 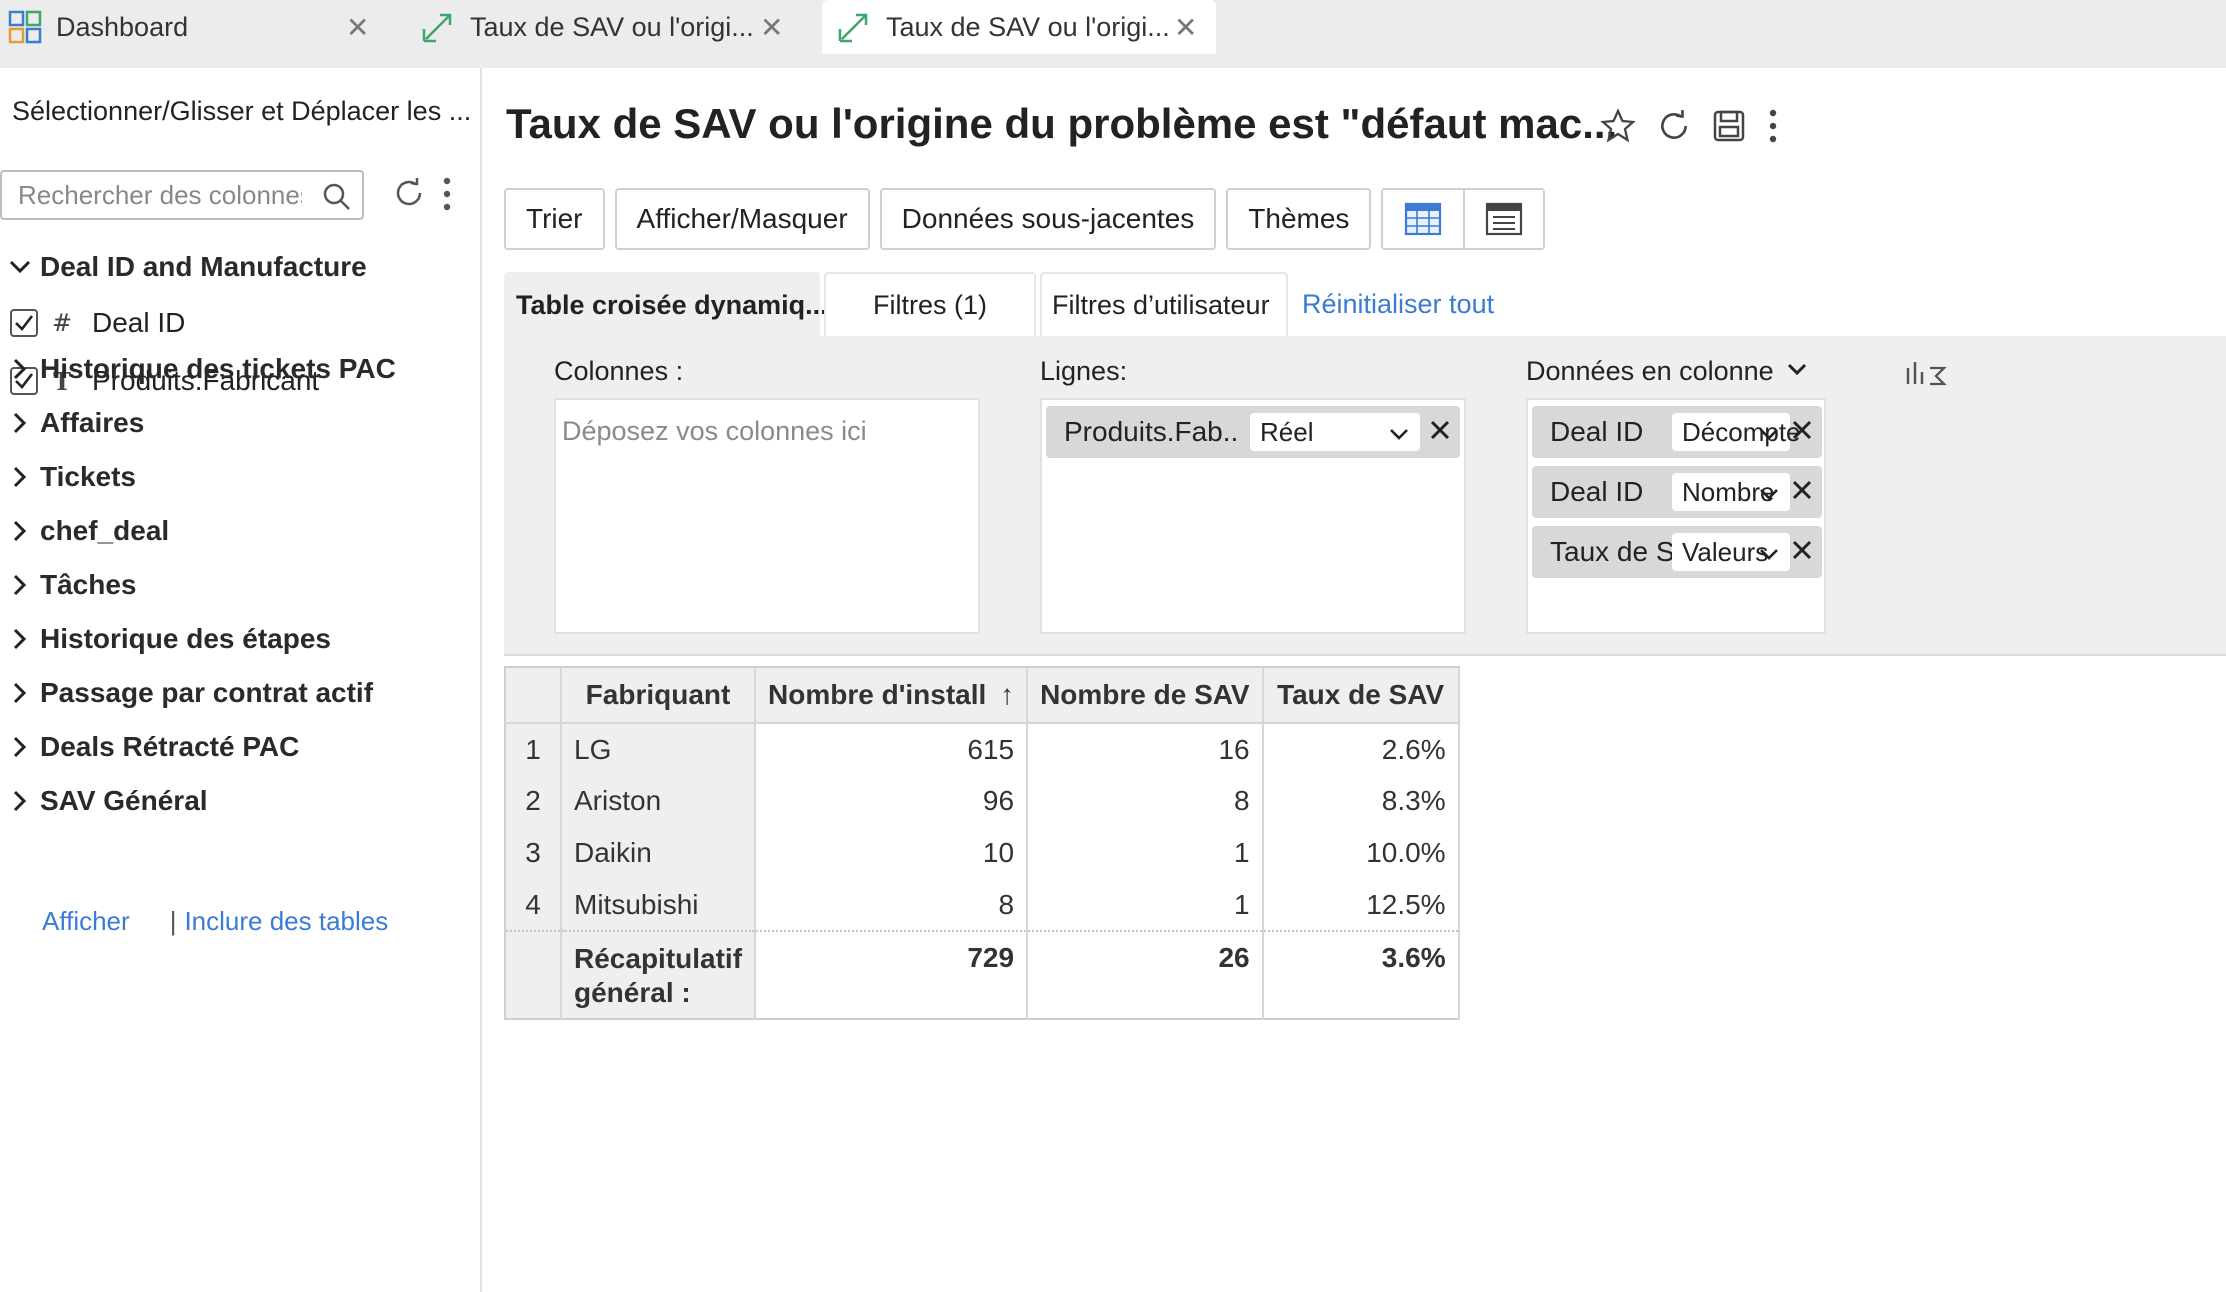 I want to click on tree-group: Deals Rétracté PAC, so click(x=149, y=747).